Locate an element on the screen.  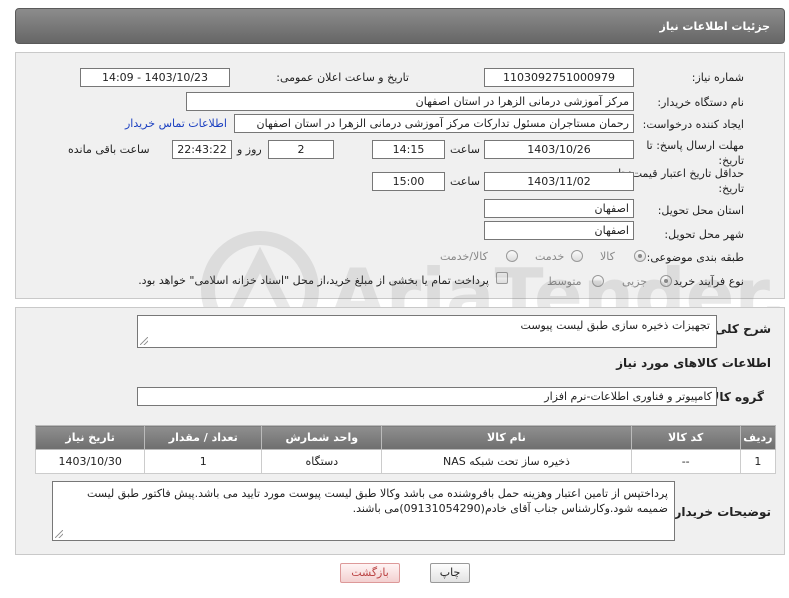
goods-group-field: کامپیوتر و فناوری اطلاعات-نرم افزار is located at coordinates (427, 396).